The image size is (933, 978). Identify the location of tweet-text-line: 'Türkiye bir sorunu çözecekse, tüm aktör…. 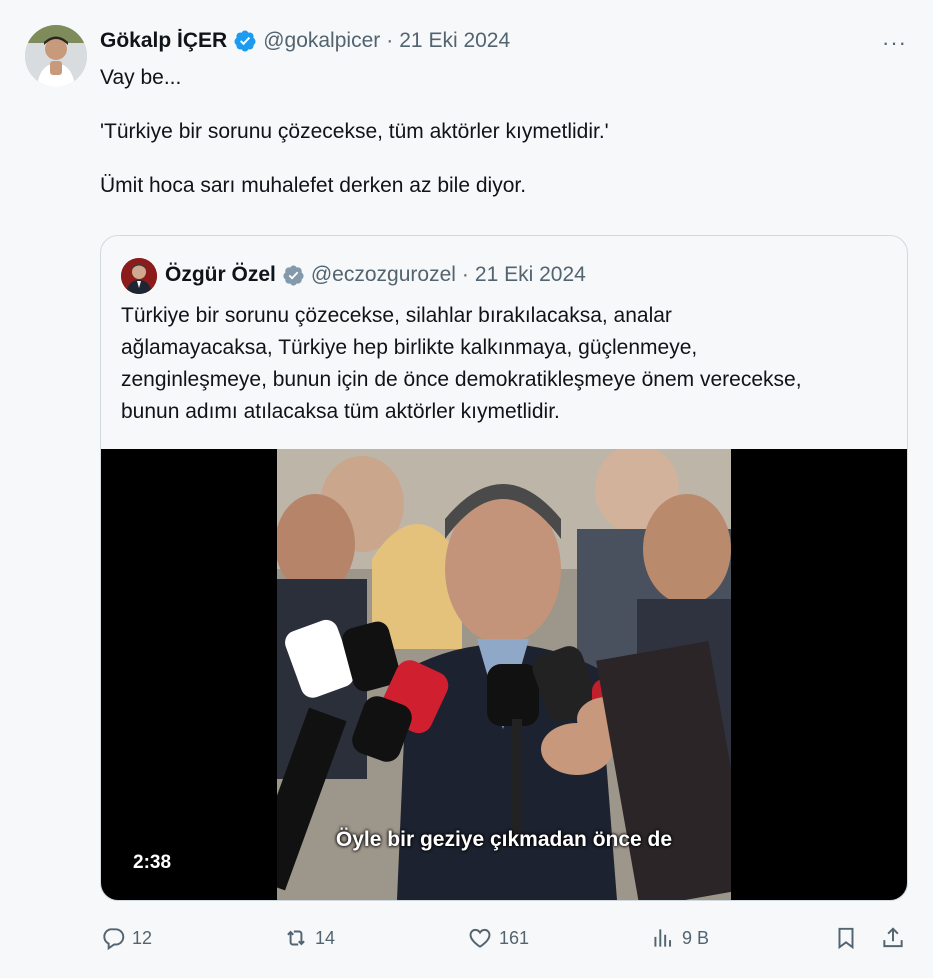
(354, 131).